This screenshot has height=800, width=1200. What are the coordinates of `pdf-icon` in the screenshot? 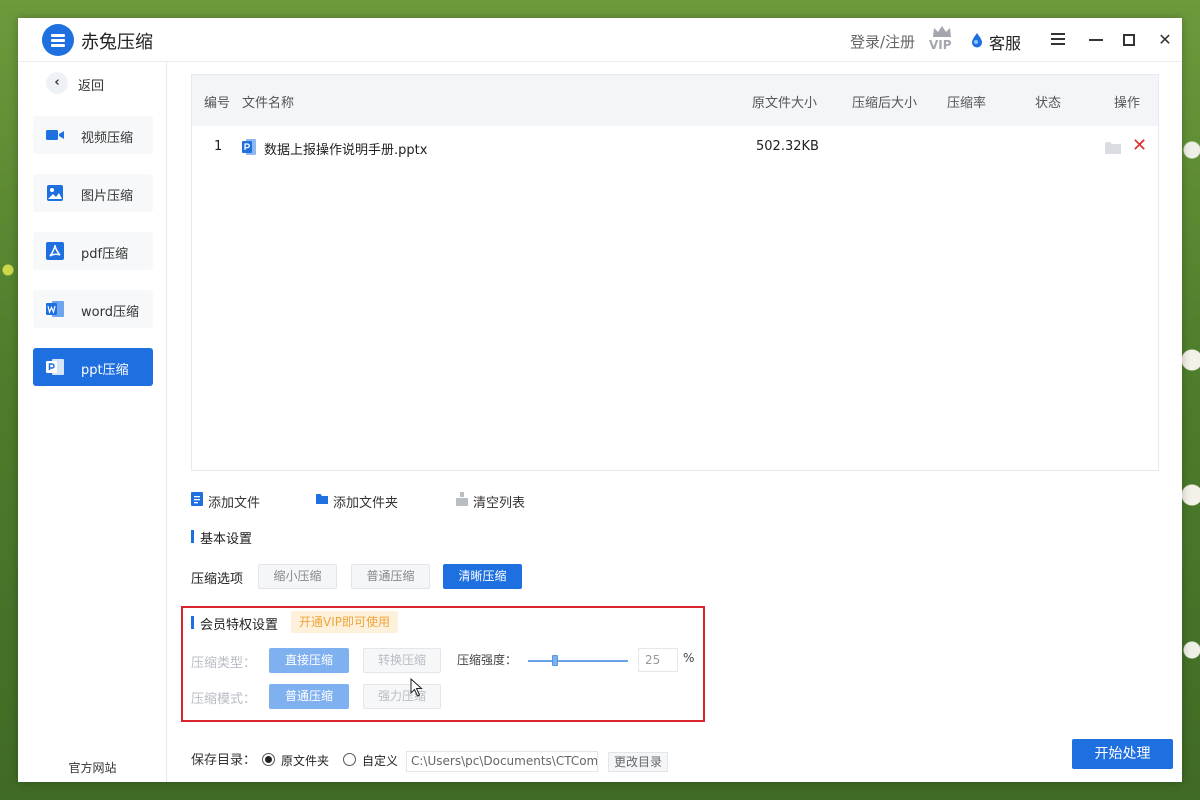 It's located at (55, 251).